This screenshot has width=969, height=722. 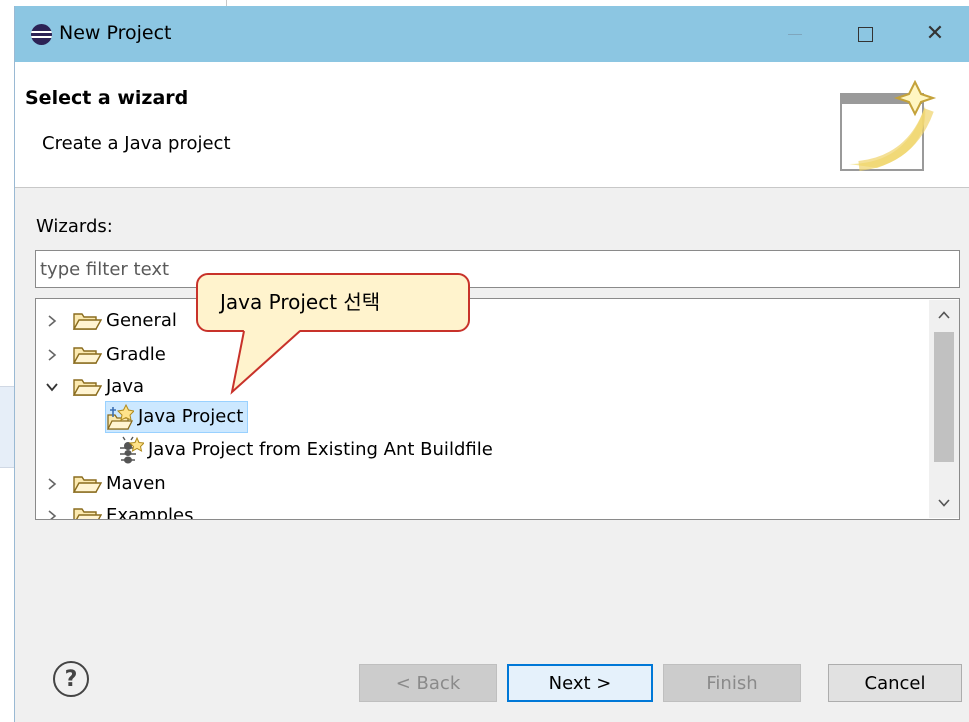 I want to click on java-project-icon, so click(x=120, y=416).